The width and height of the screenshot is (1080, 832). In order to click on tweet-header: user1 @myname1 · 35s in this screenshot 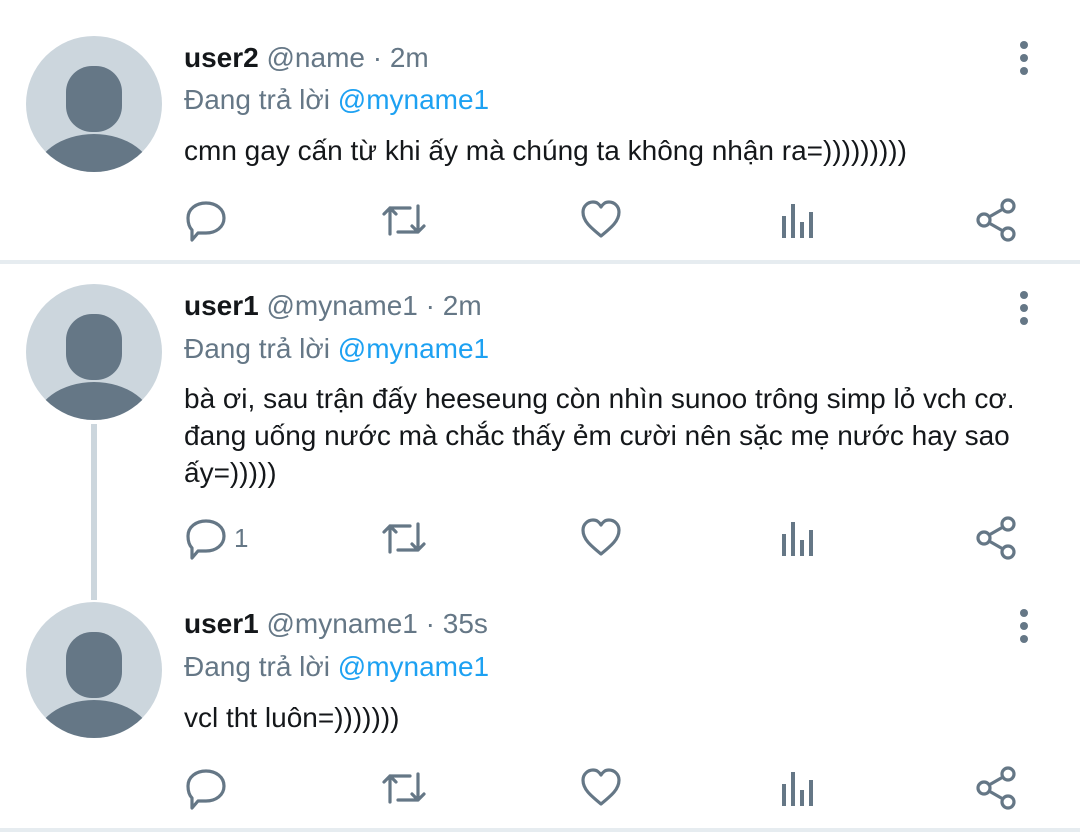, I will do `click(336, 624)`.